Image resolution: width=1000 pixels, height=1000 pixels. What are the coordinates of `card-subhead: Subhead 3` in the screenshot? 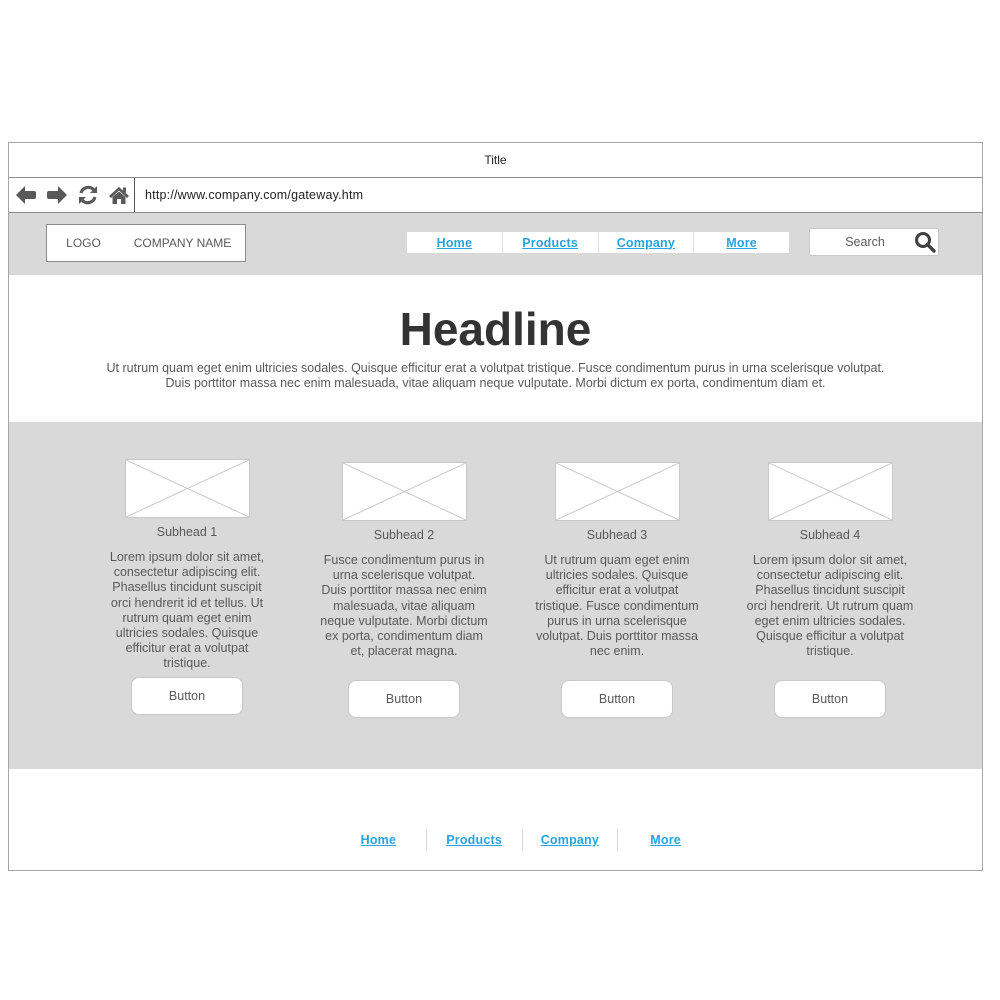 It's located at (617, 535).